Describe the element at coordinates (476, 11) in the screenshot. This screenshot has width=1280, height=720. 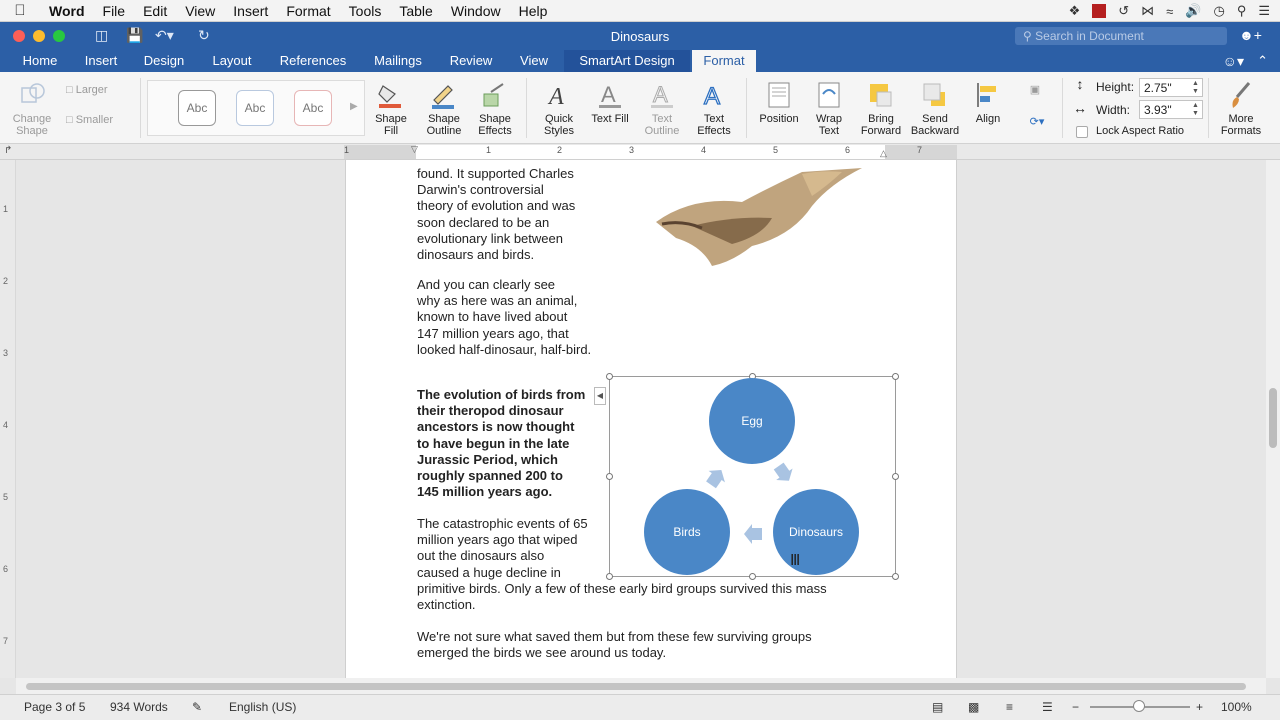
I see `menu-window: Window` at that location.